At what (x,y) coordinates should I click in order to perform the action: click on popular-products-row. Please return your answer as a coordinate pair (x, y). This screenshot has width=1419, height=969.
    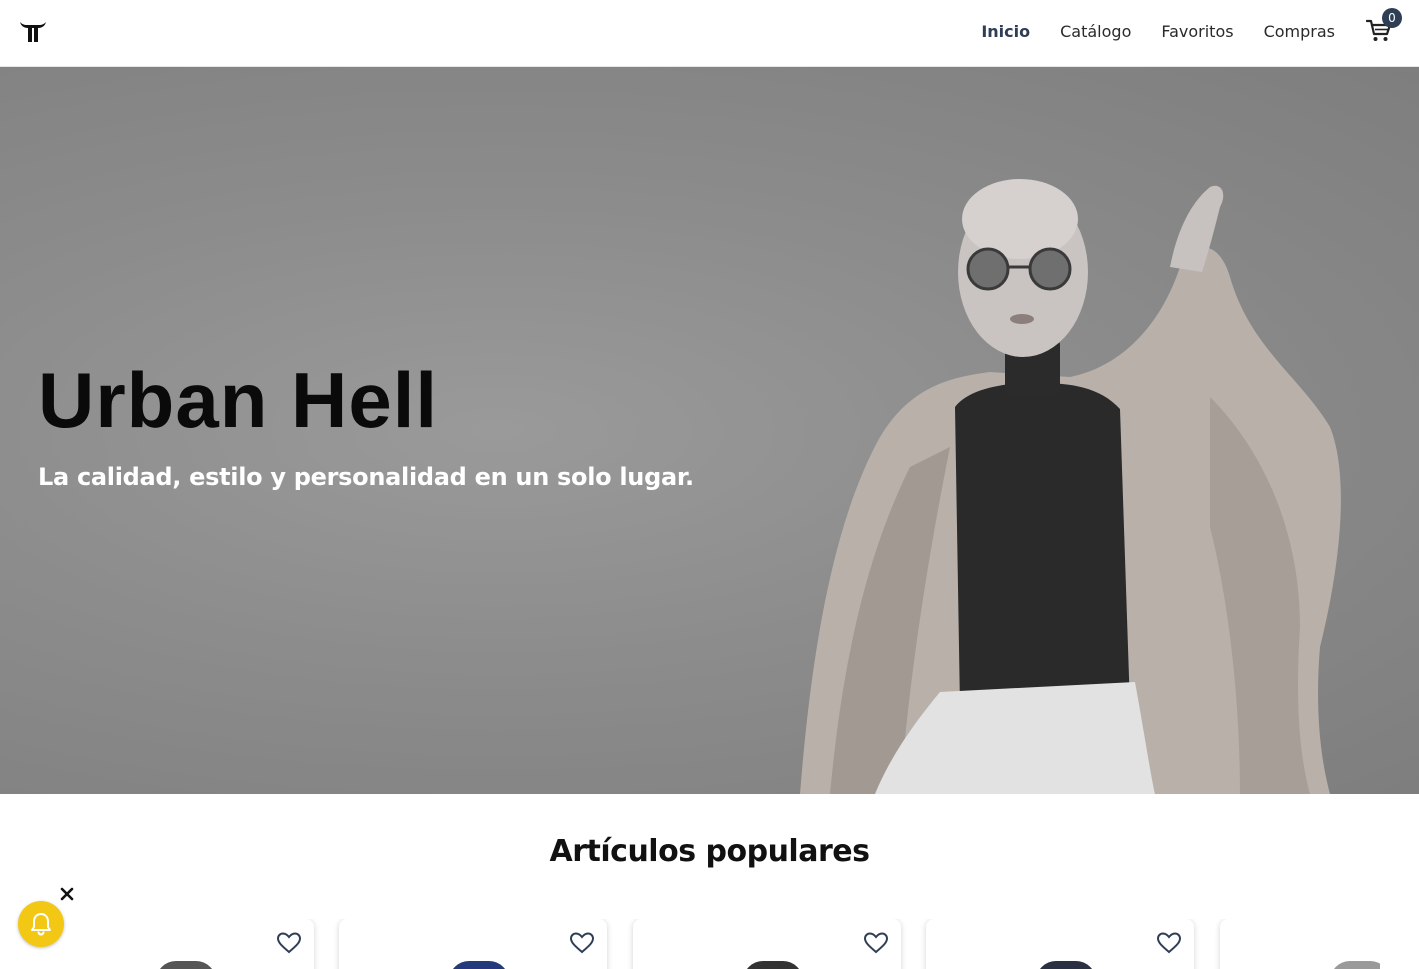
    Looking at the image, I should click on (713, 944).